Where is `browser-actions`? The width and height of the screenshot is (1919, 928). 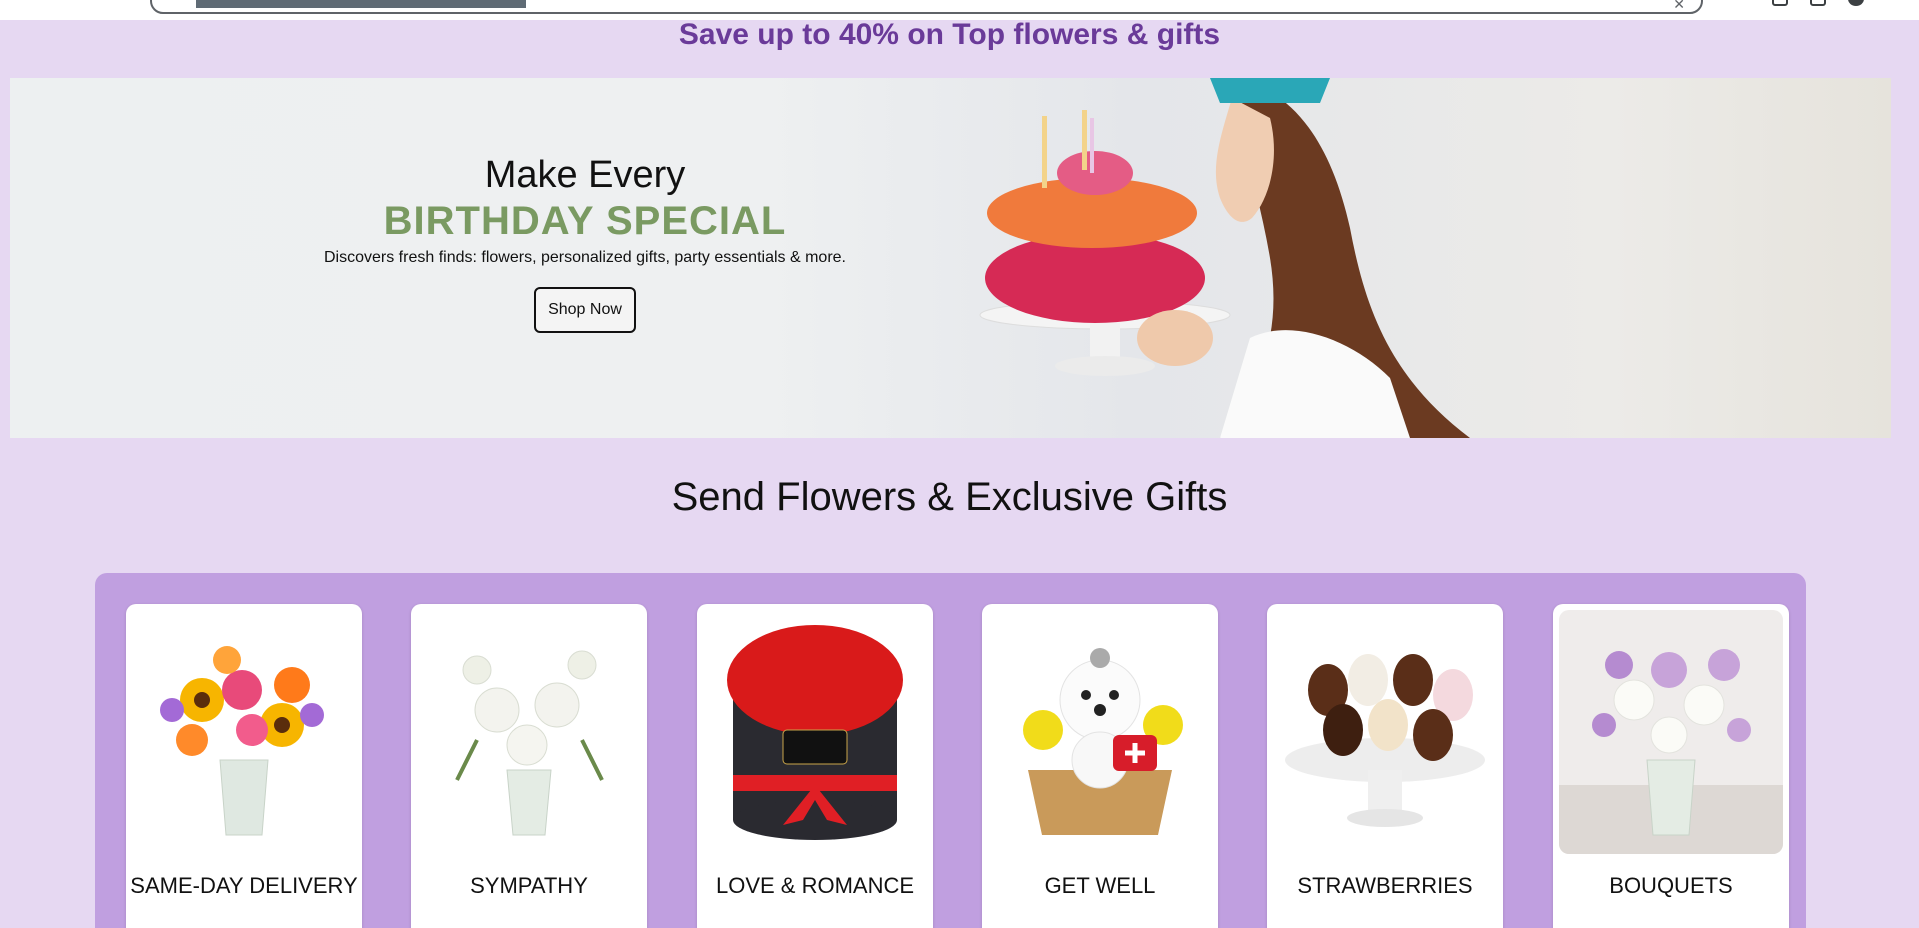
browser-actions is located at coordinates (1818, 3).